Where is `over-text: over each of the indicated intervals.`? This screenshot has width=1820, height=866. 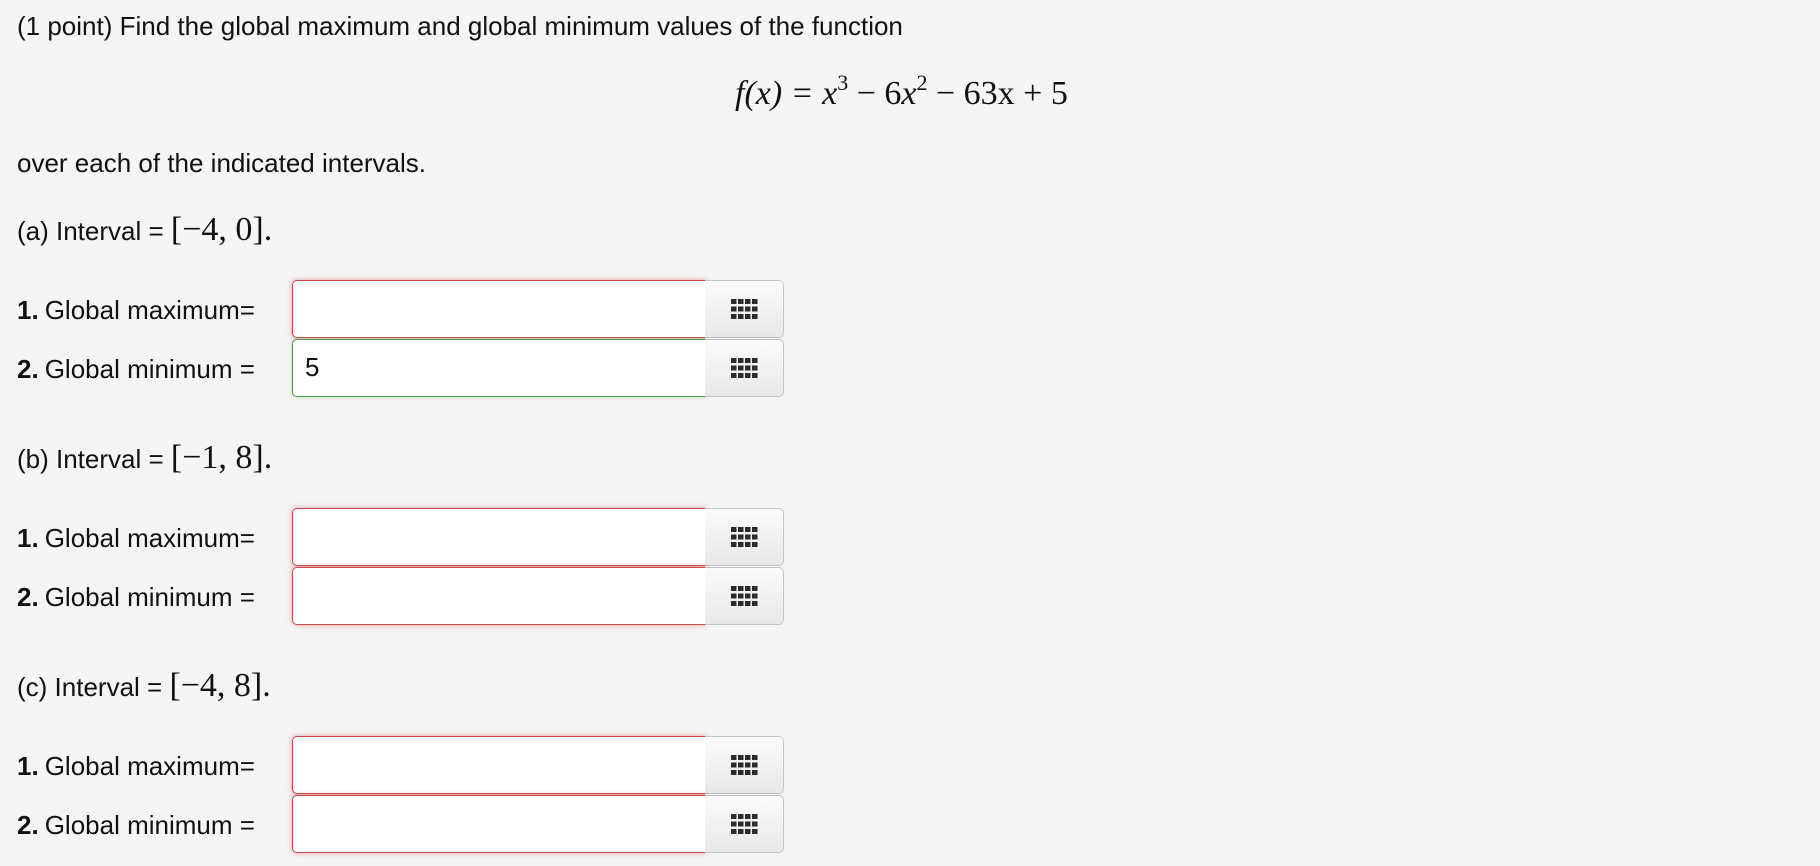 over-text: over each of the indicated intervals. is located at coordinates (222, 163).